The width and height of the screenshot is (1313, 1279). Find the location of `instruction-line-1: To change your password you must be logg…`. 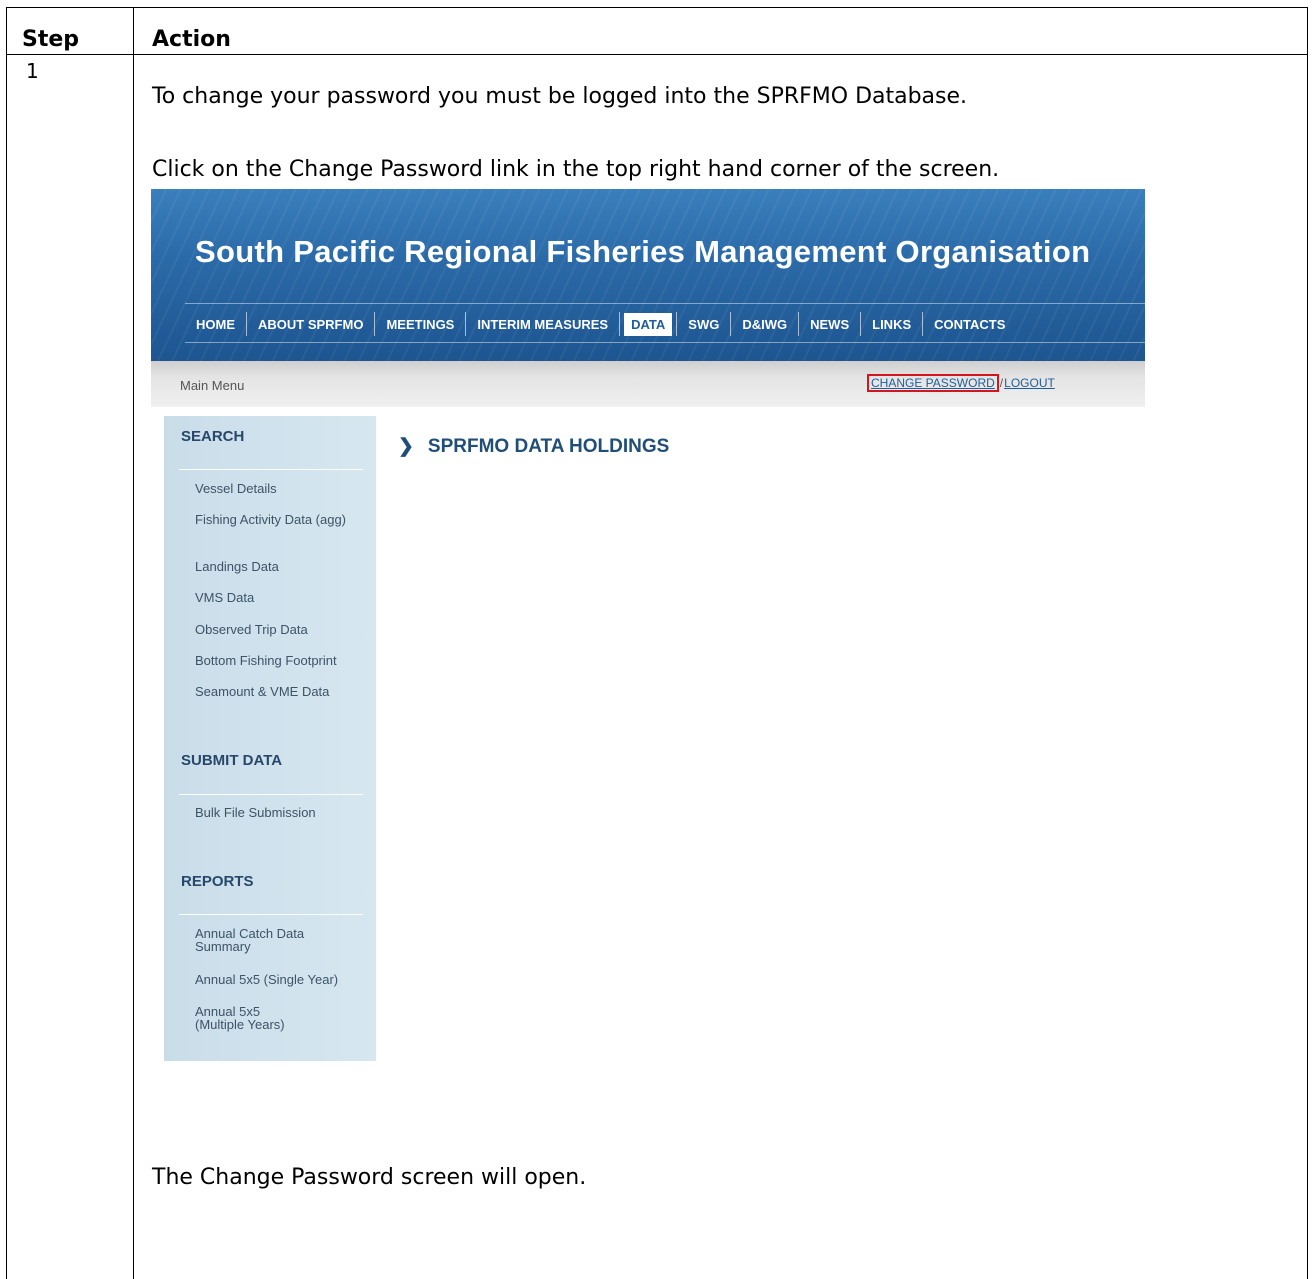

instruction-line-1: To change your password you must be logg… is located at coordinates (560, 96).